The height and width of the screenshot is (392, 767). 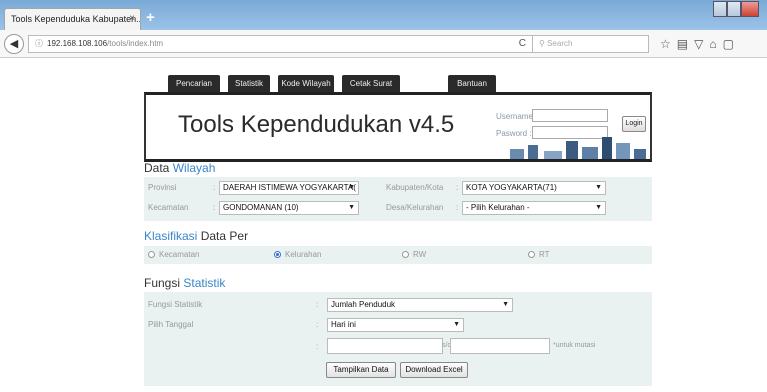 What do you see at coordinates (297, 254) in the screenshot?
I see `radio-kelurahan: Kelurahan` at bounding box center [297, 254].